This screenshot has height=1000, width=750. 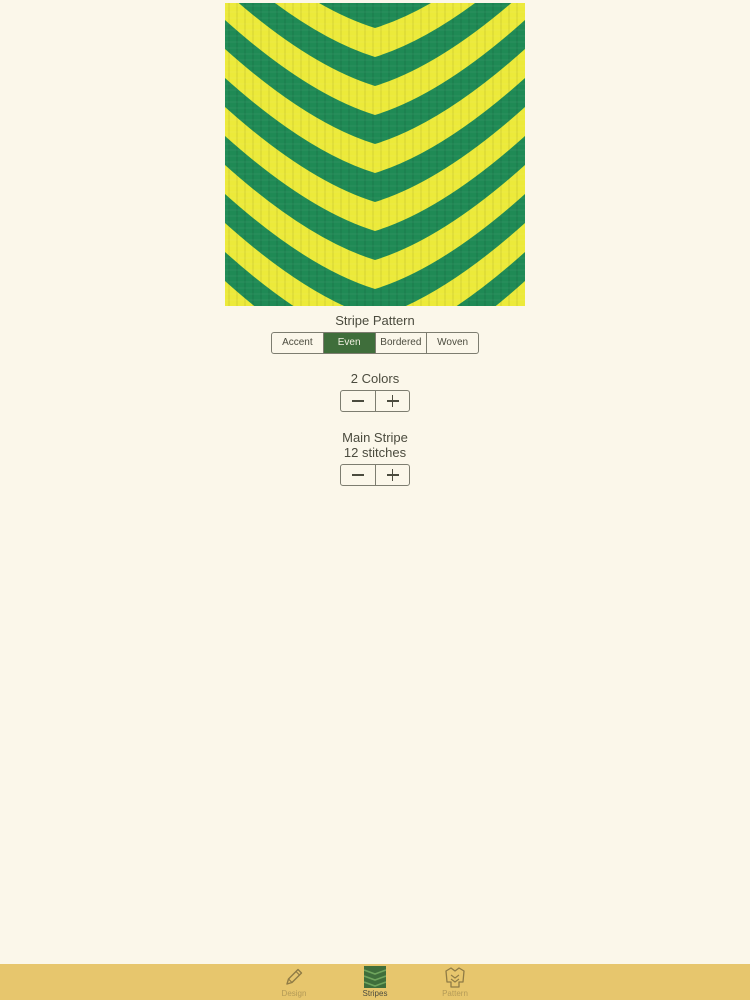 What do you see at coordinates (298, 343) in the screenshot?
I see `segment-accent: Accent` at bounding box center [298, 343].